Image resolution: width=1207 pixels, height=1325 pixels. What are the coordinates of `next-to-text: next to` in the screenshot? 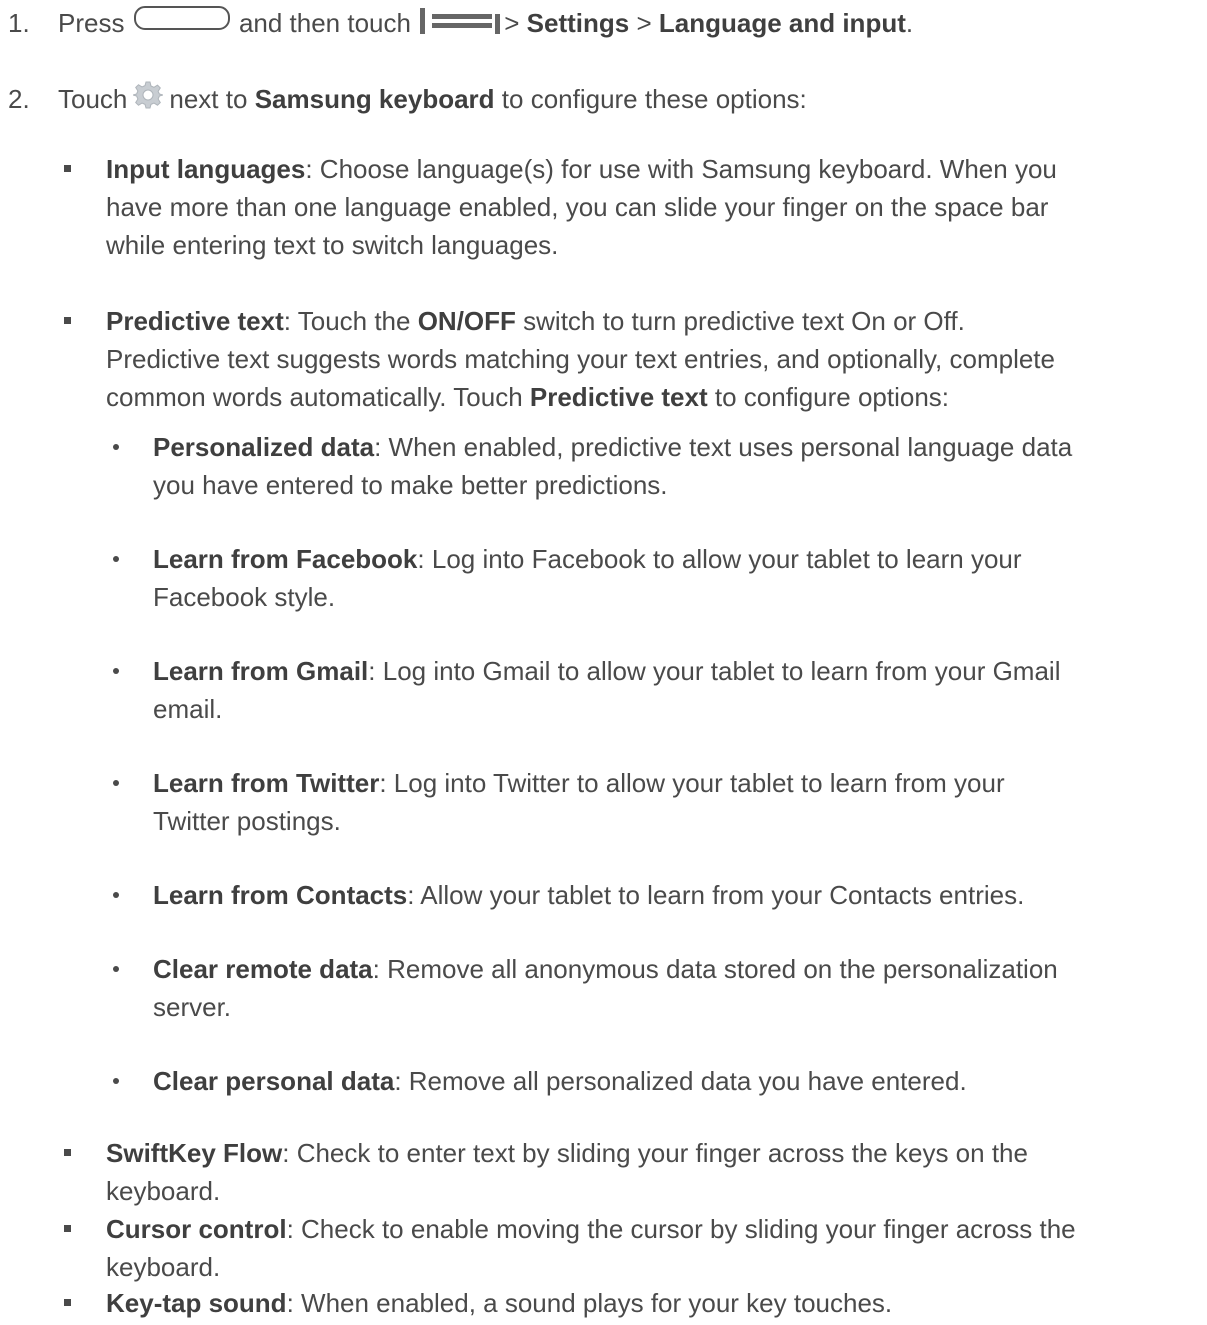 It's located at (208, 99).